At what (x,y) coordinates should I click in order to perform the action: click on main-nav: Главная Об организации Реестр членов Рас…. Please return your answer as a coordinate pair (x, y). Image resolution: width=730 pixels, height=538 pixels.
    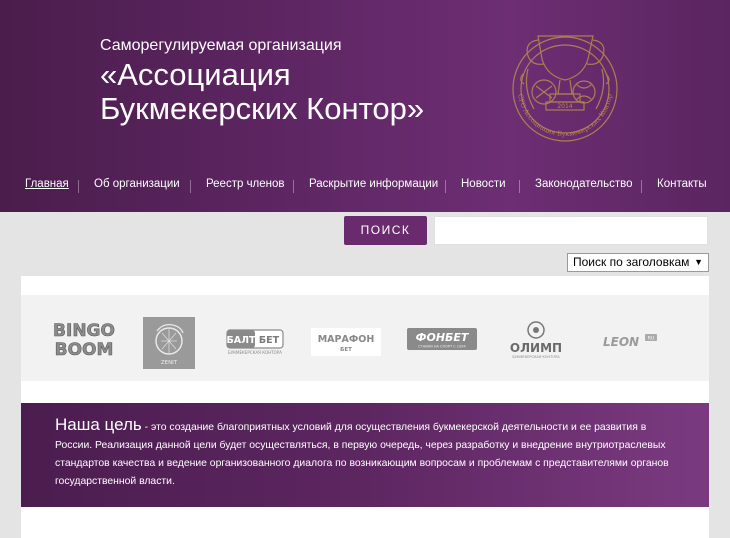
    Looking at the image, I should click on (365, 188).